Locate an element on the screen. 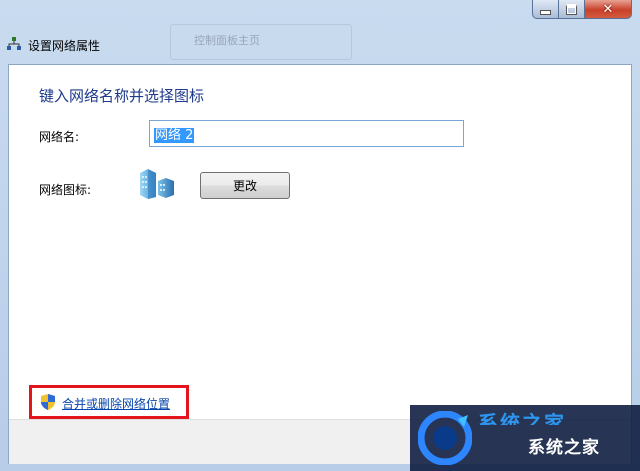 The width and height of the screenshot is (640, 471). network-icon-label: 网络图标: is located at coordinates (65, 190).